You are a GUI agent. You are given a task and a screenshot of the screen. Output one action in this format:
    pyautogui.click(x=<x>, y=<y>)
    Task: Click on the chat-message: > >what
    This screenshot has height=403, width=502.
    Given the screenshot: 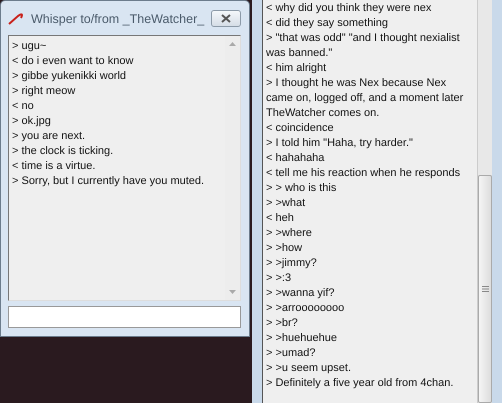 What is the action you would take?
    pyautogui.click(x=286, y=203)
    